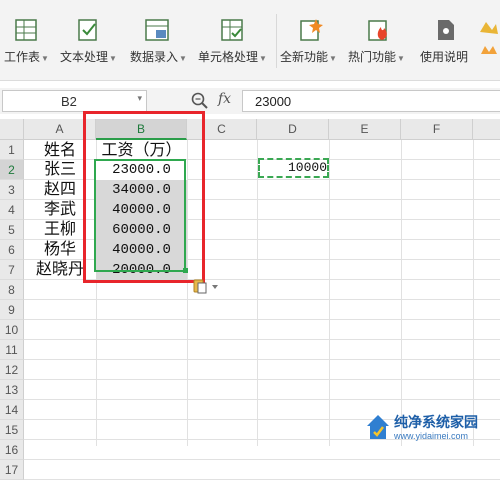 Image resolution: width=500 pixels, height=480 pixels. What do you see at coordinates (12, 370) in the screenshot?
I see `row-header-12: 12` at bounding box center [12, 370].